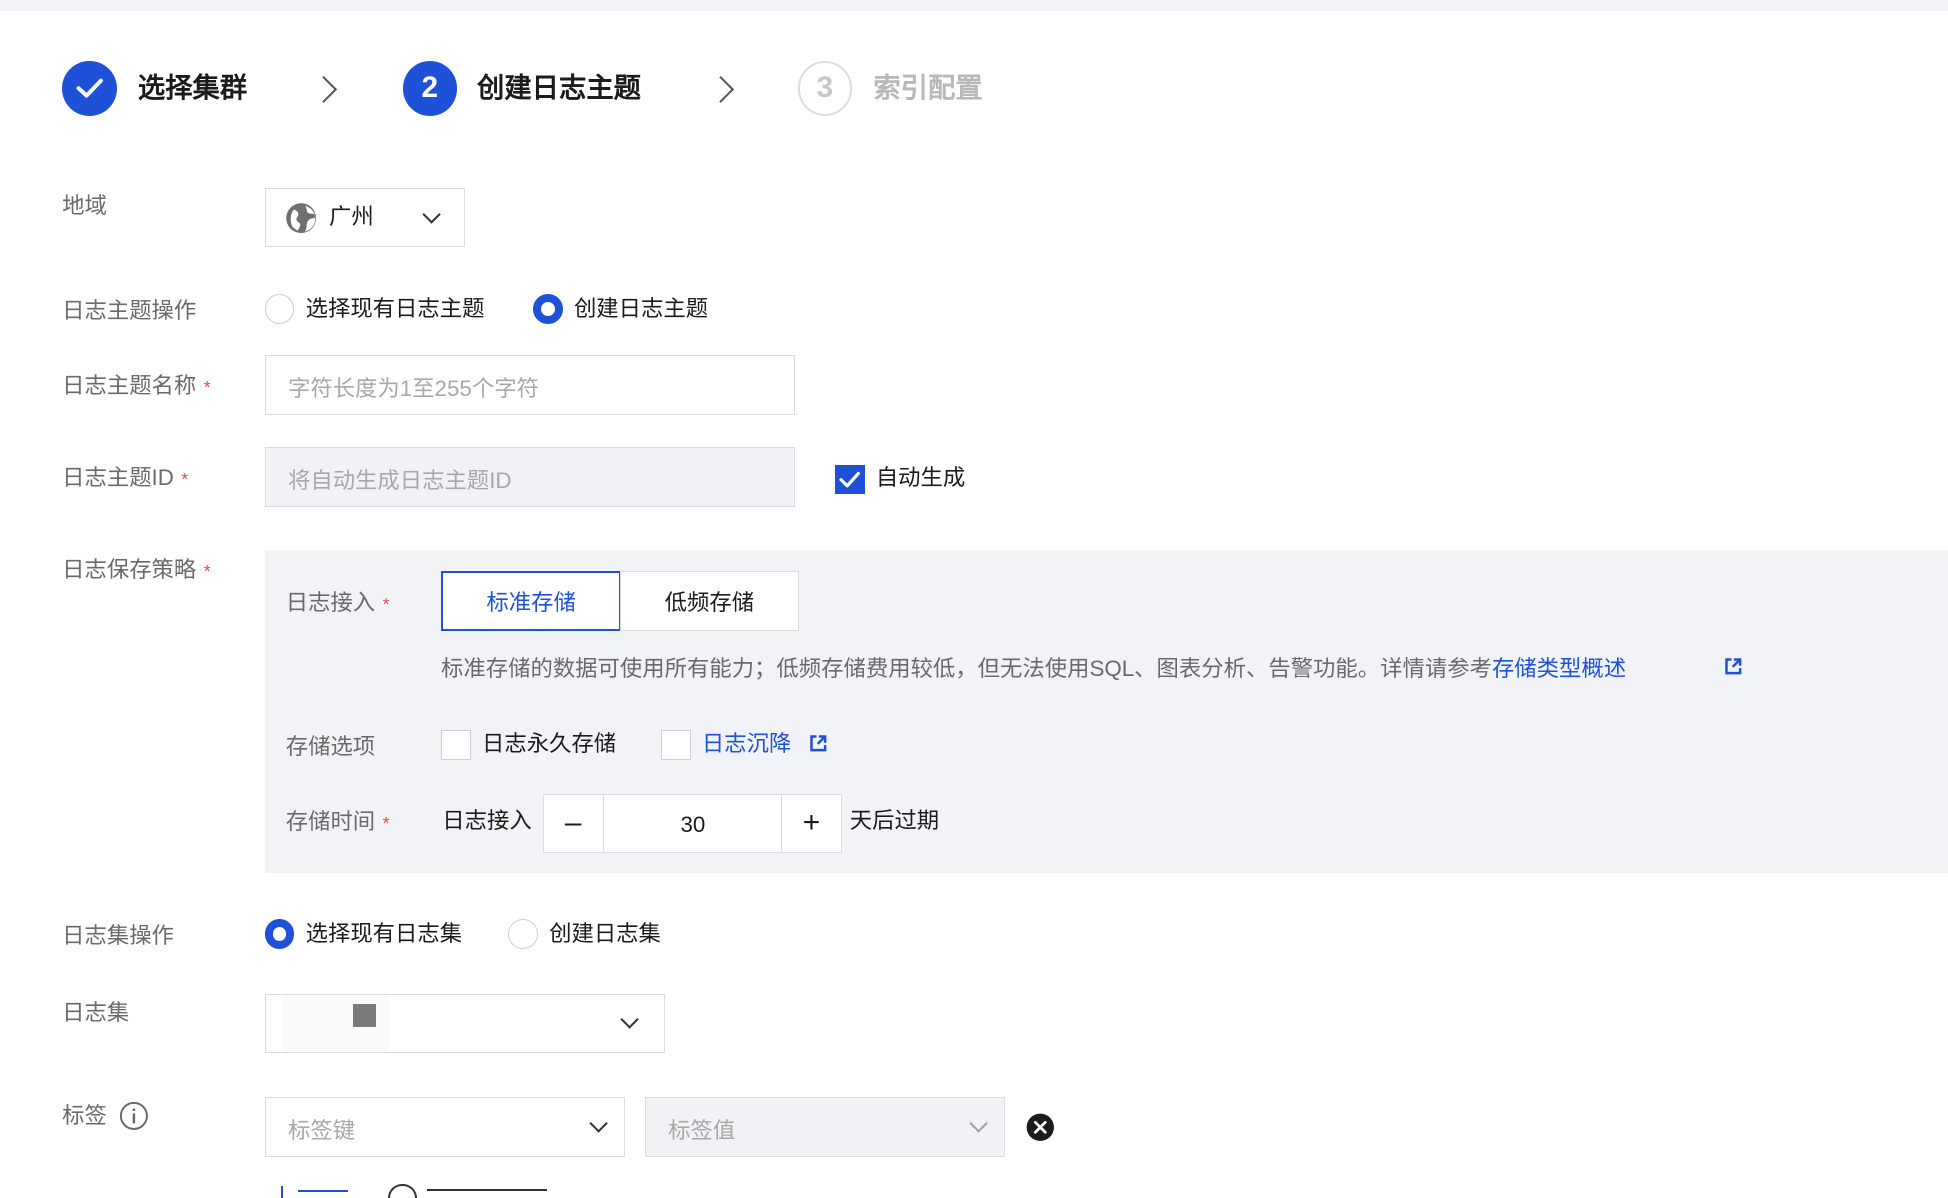  What do you see at coordinates (301, 218) in the screenshot?
I see `globe-icon` at bounding box center [301, 218].